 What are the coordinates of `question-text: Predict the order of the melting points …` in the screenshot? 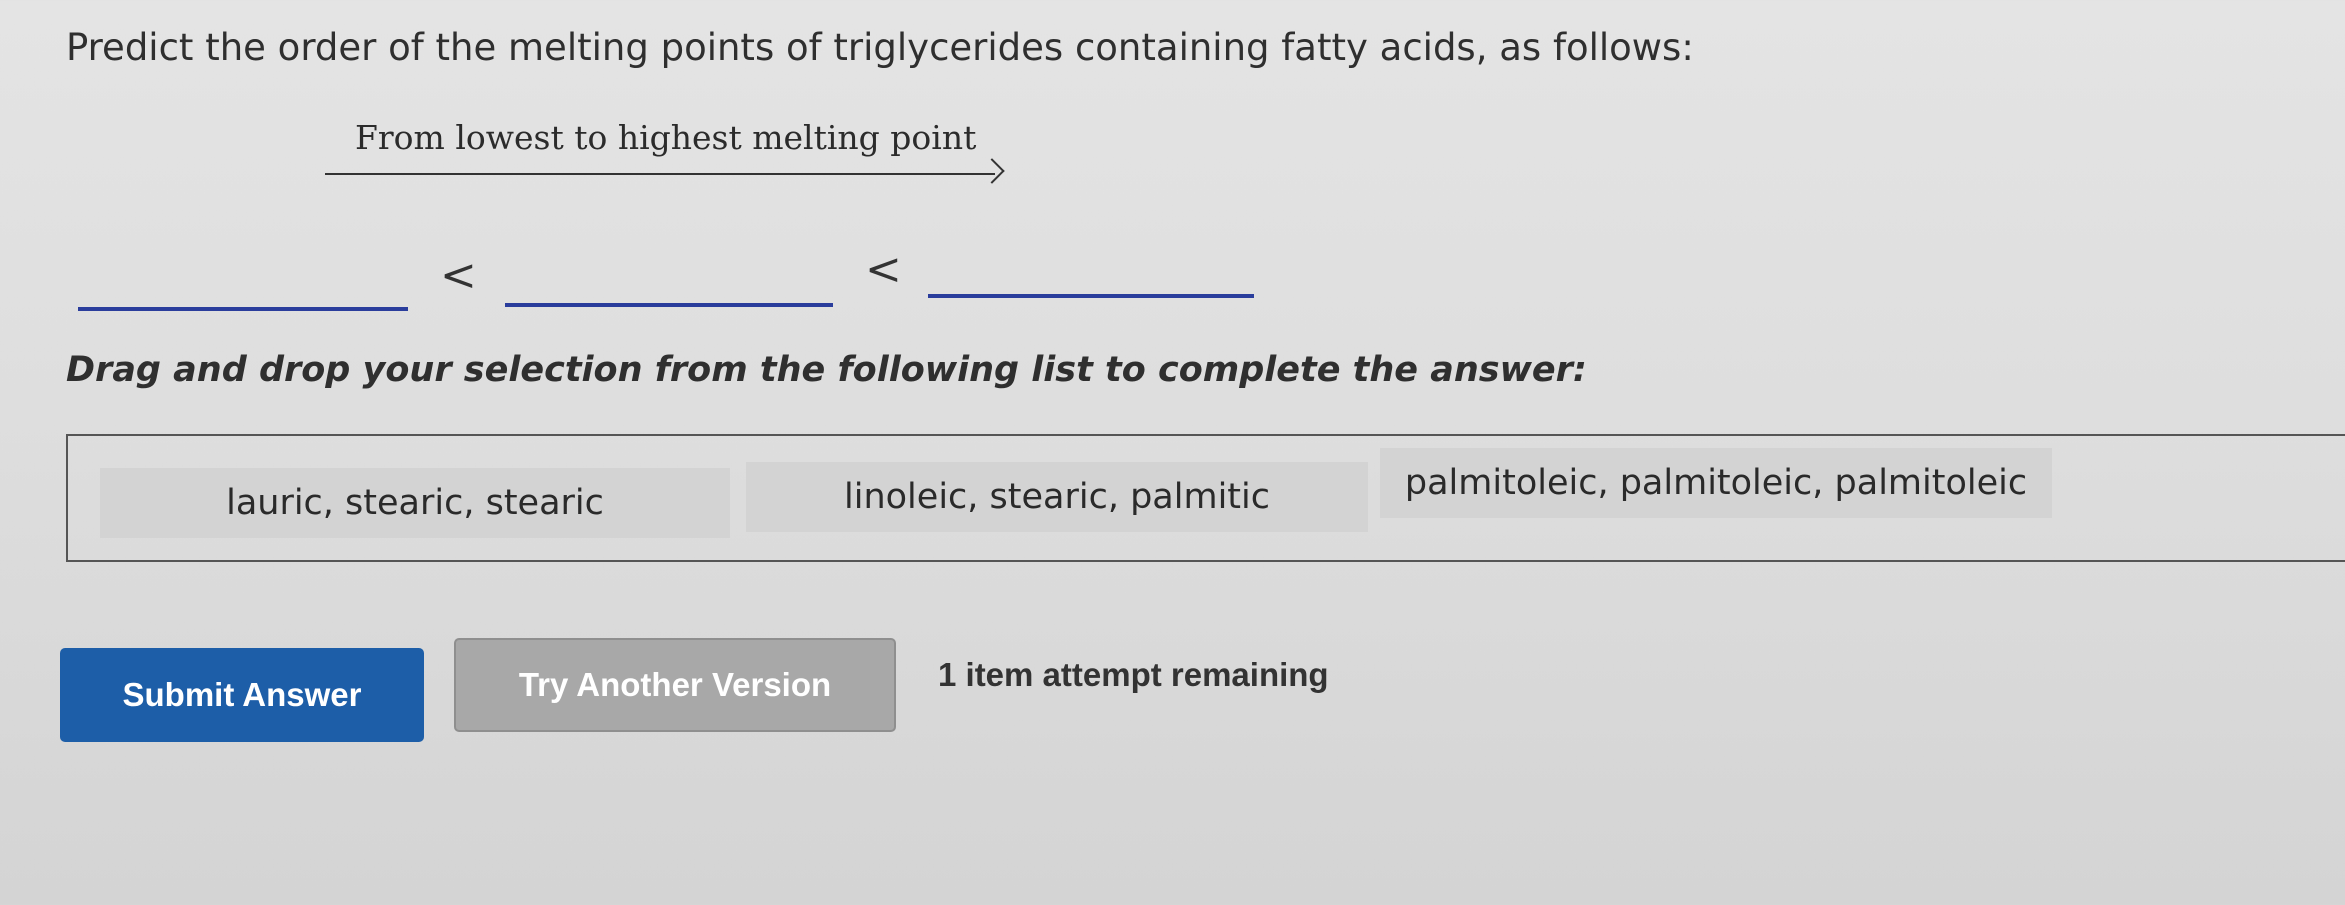 It's located at (880, 47).